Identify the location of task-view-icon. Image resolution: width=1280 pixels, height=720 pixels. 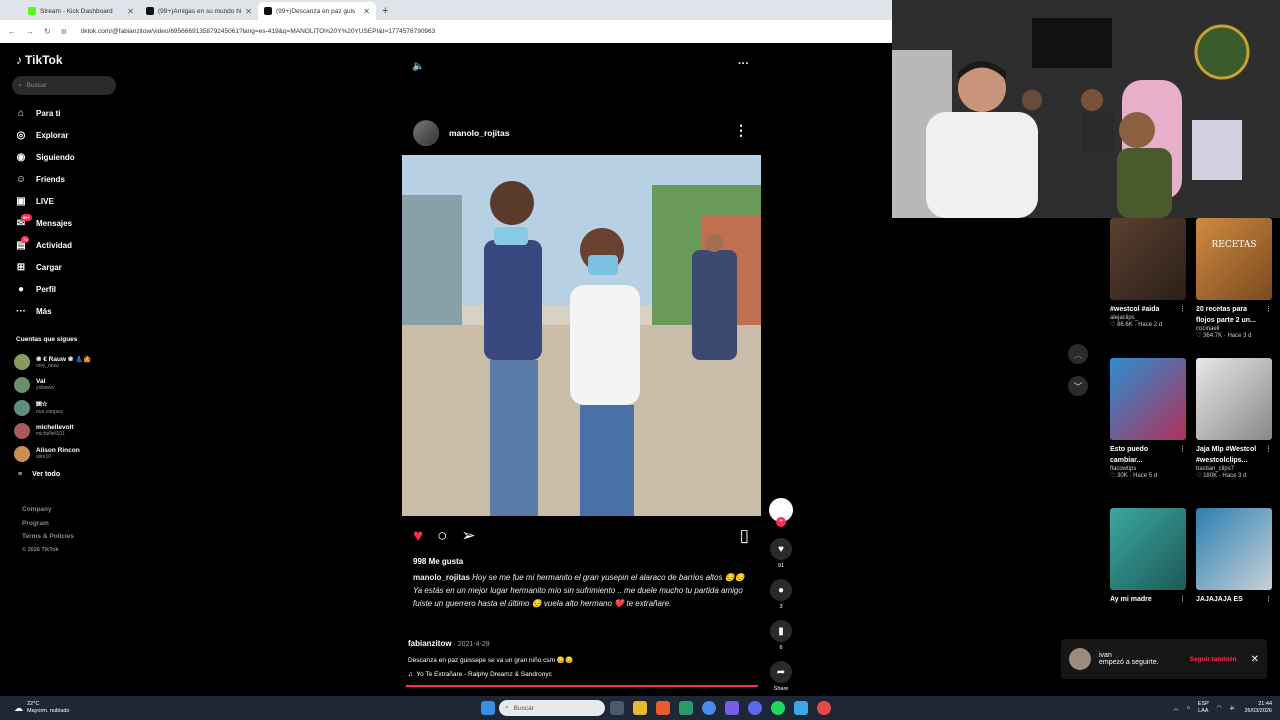
(616, 708).